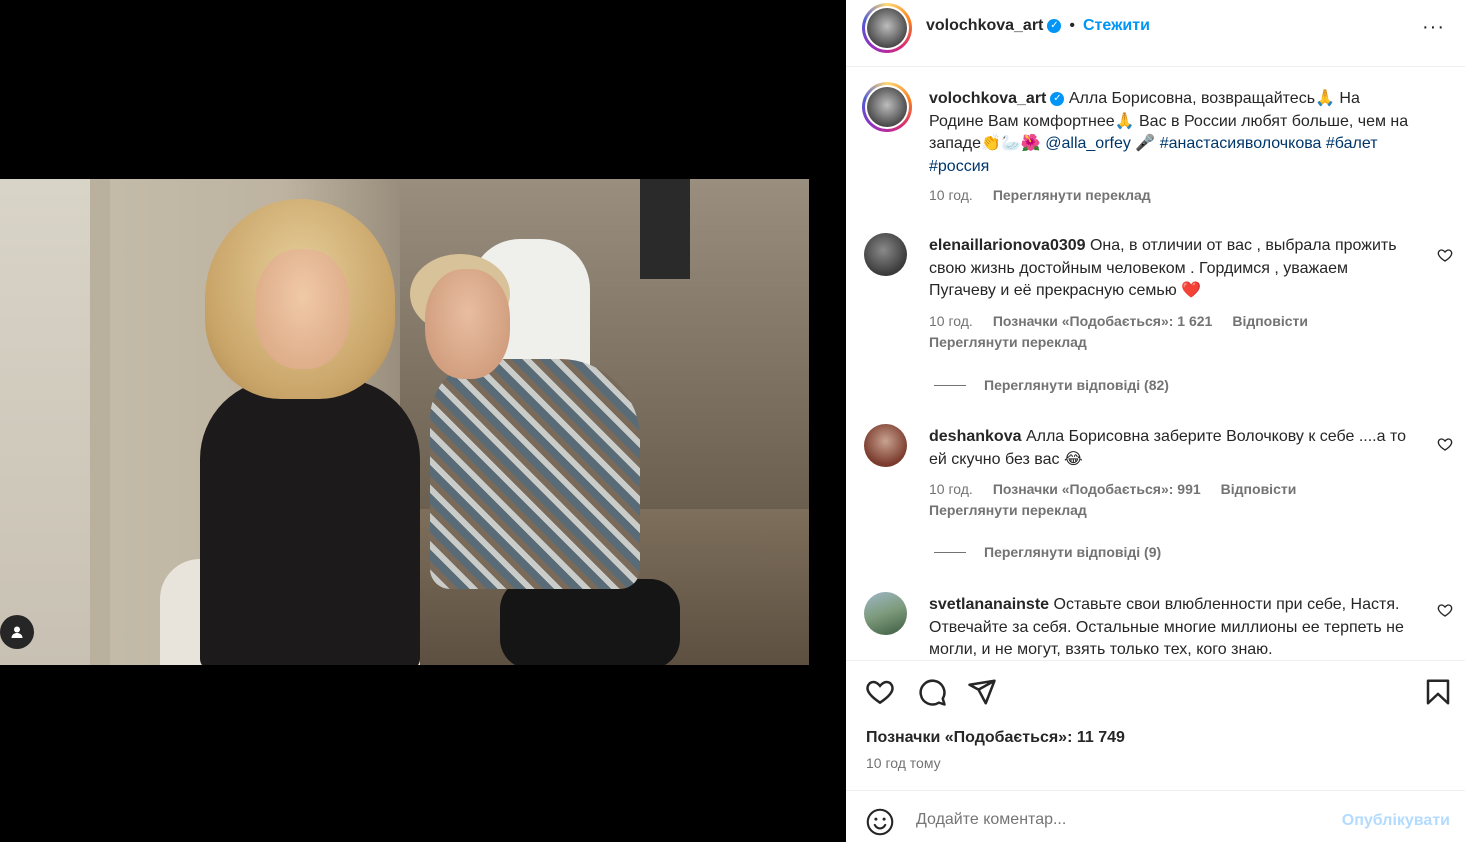 Image resolution: width=1465 pixels, height=842 pixels. What do you see at coordinates (982, 692) in the screenshot?
I see `share-send-icon` at bounding box center [982, 692].